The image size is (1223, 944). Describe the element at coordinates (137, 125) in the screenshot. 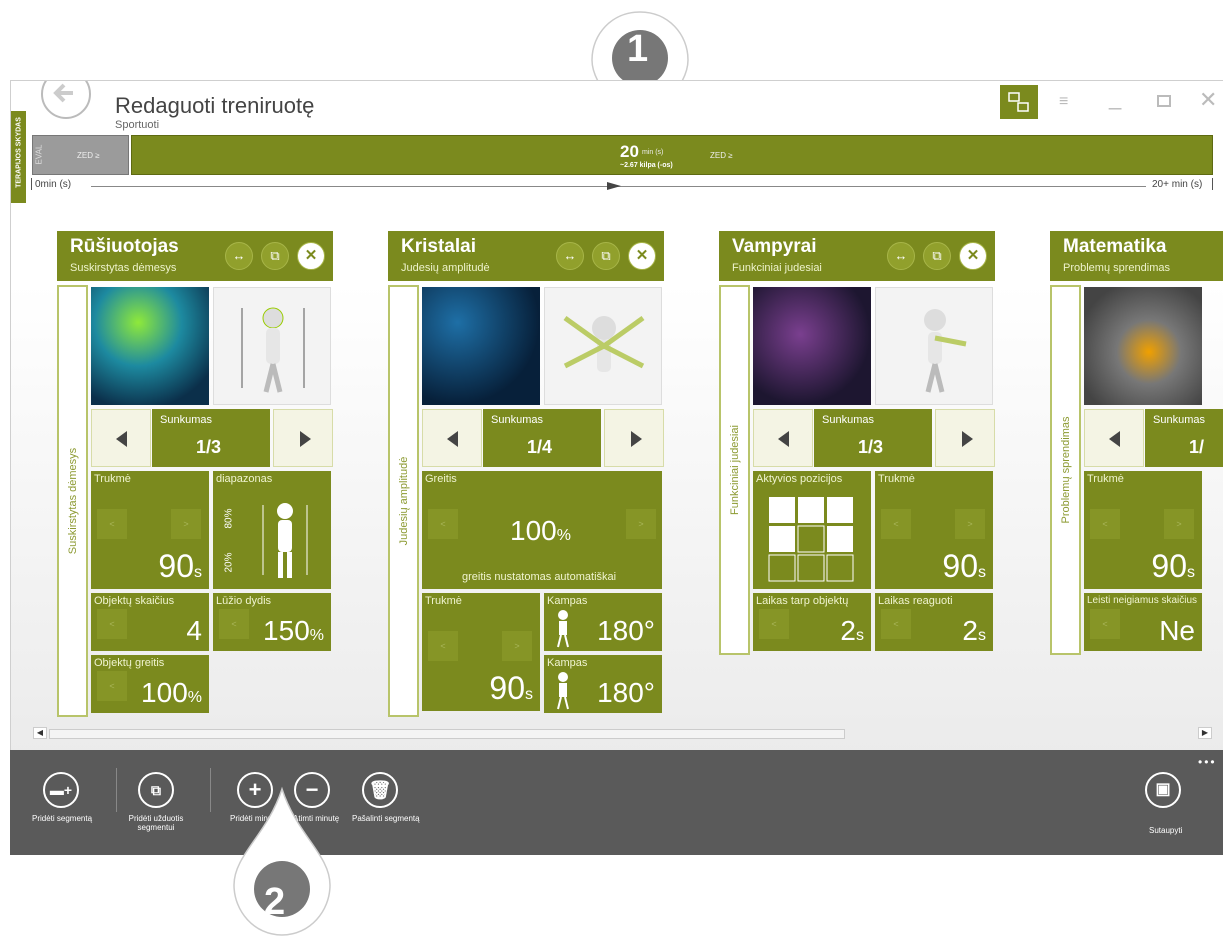

I see `page-subtitle: Sportuoti` at that location.